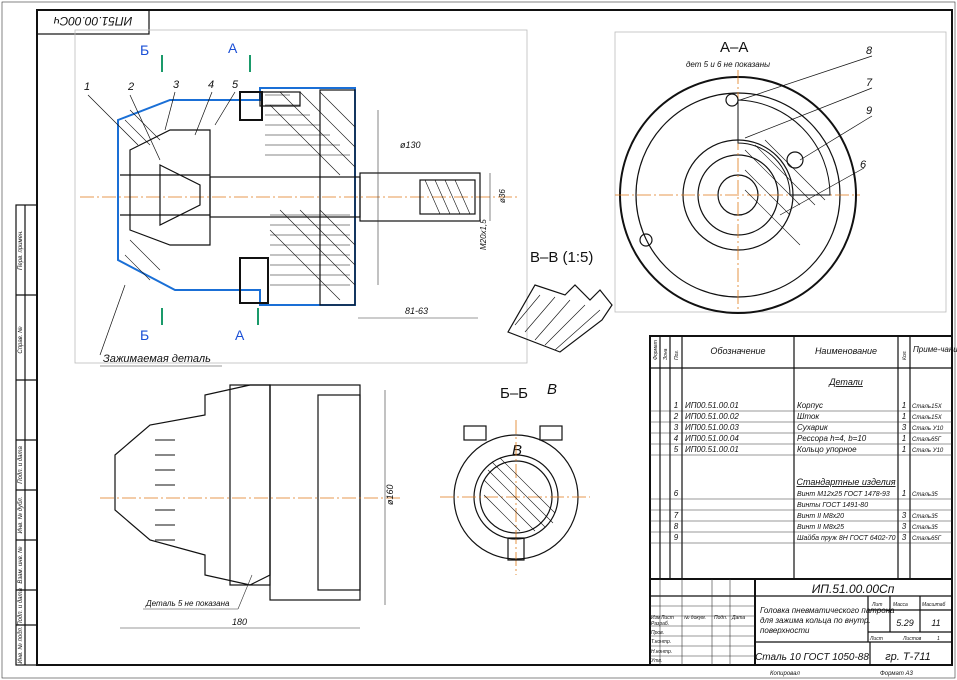 The height and width of the screenshot is (680, 957). Describe the element at coordinates (785, 674) in the screenshot. I see `copied-label: Копировал` at that location.